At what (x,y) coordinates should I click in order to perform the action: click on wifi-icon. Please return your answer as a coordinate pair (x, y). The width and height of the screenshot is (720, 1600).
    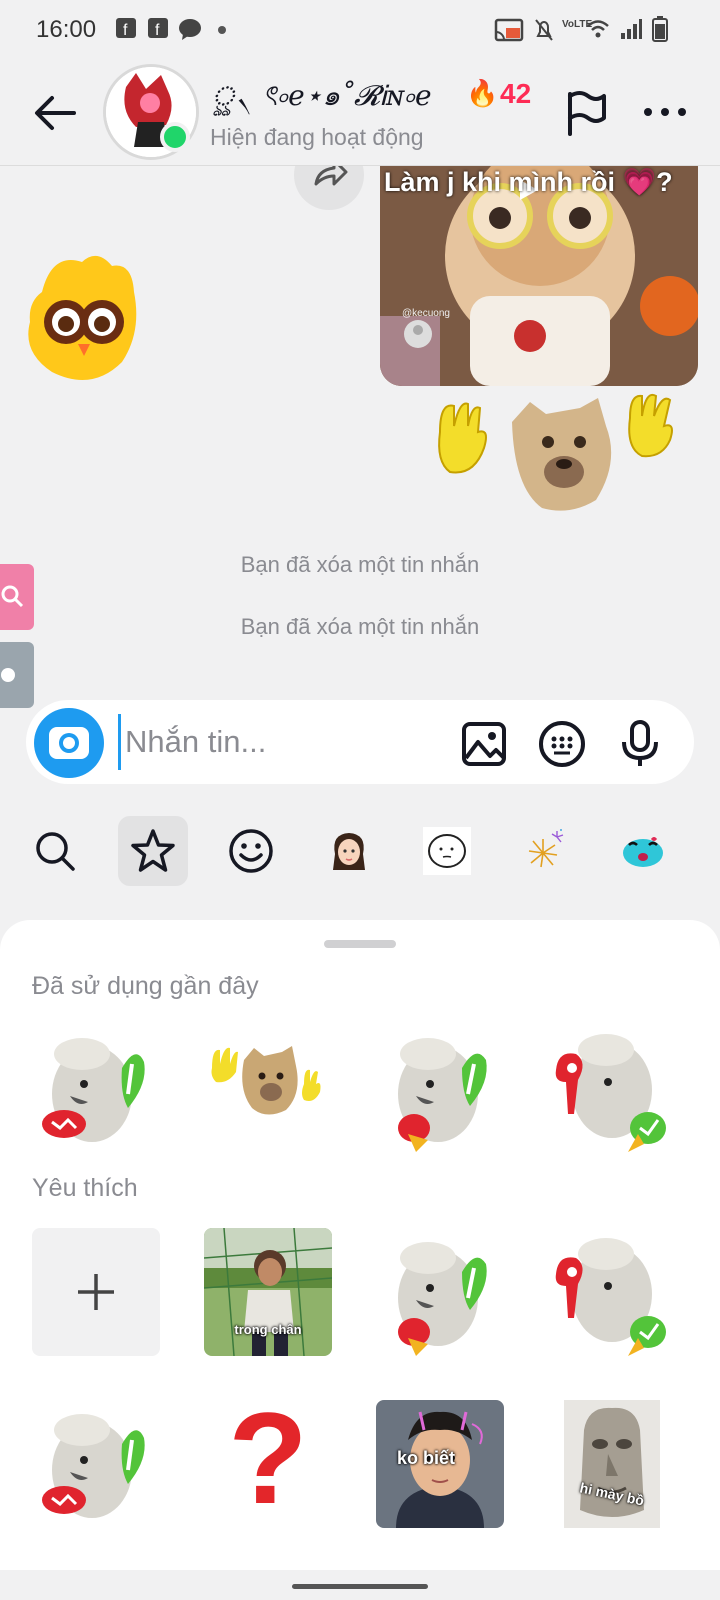
    Looking at the image, I should click on (598, 29).